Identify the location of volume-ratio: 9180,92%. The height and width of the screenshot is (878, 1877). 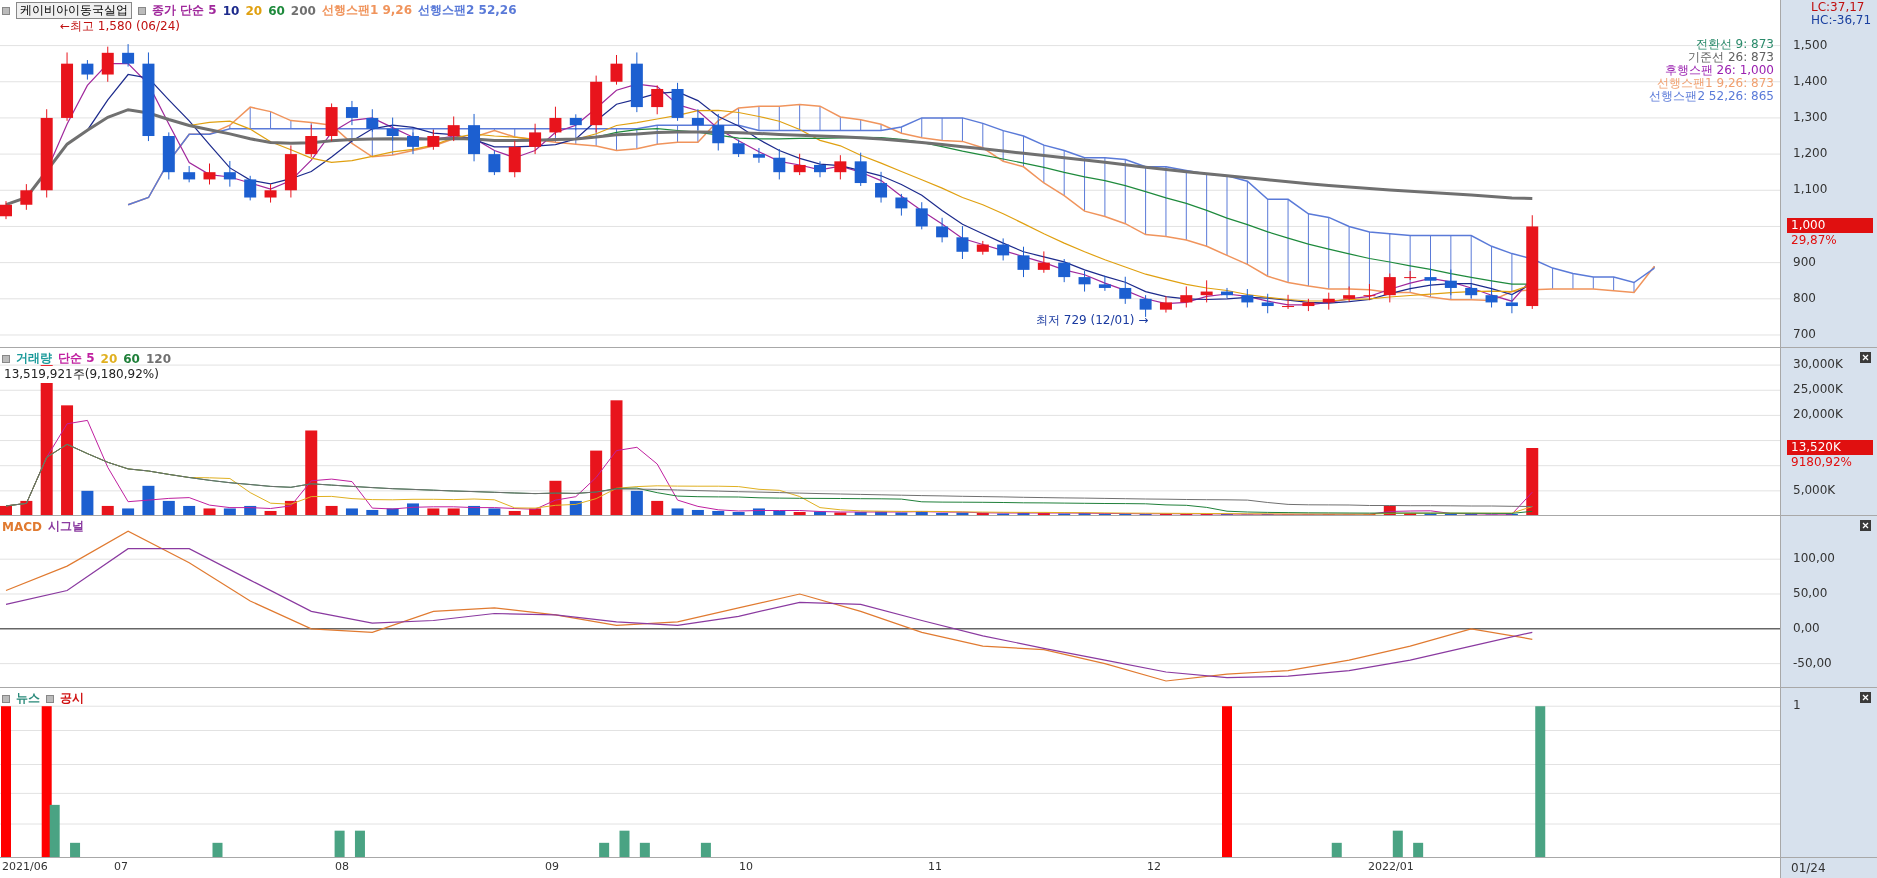
(1822, 462).